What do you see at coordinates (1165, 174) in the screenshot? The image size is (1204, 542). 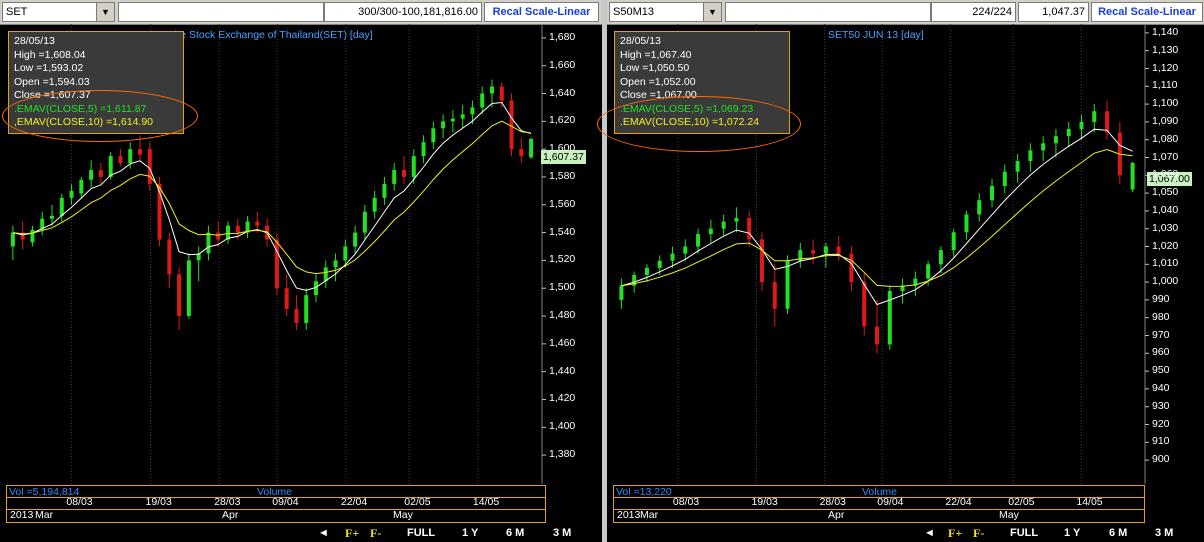 I see `y-tick-label: 1,060` at bounding box center [1165, 174].